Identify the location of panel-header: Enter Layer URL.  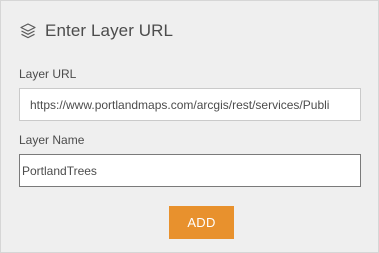
(96, 31).